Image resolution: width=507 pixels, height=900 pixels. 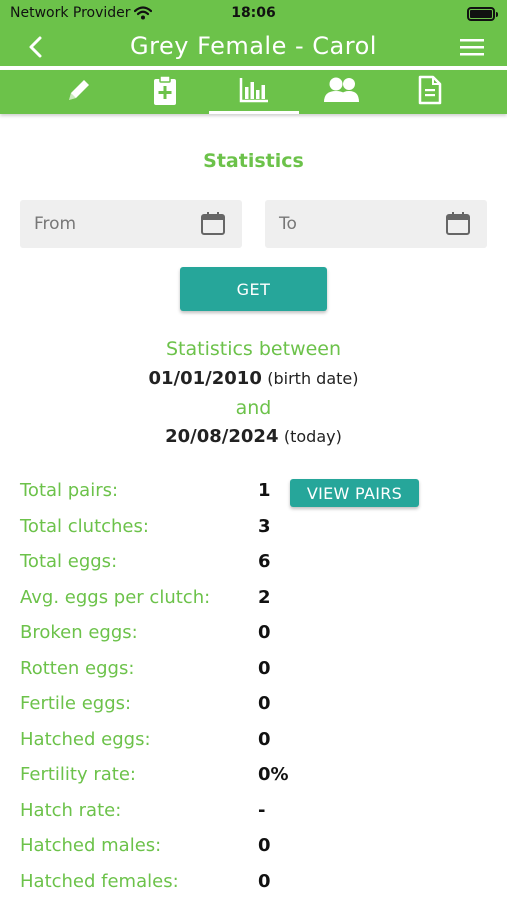 I want to click on start-date-note: (birth date), so click(x=313, y=378).